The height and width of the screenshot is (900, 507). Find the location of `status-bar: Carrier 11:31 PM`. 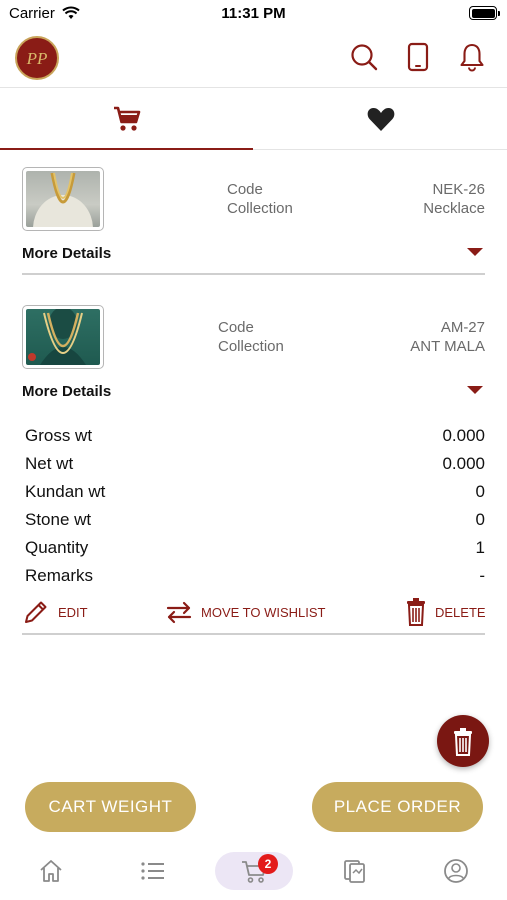

status-bar: Carrier 11:31 PM is located at coordinates (253, 15).